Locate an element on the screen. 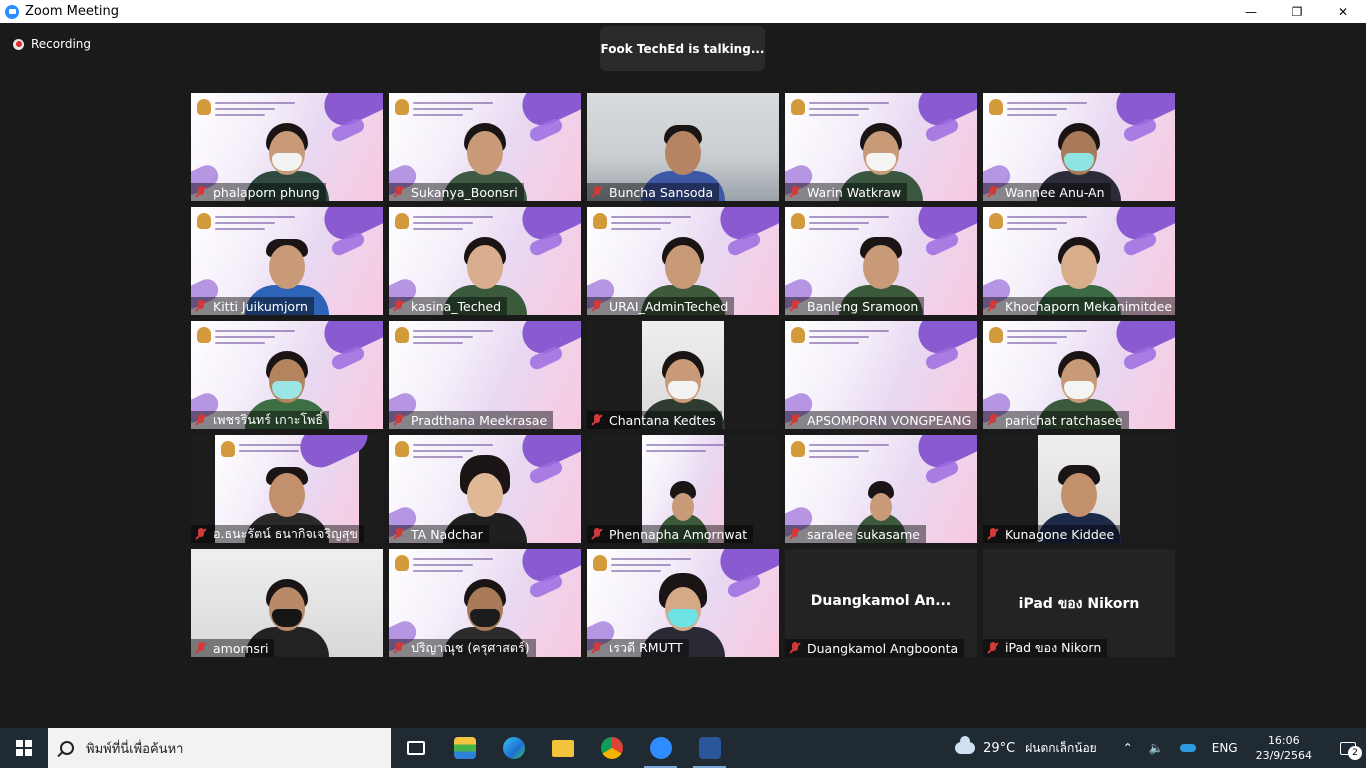 Image resolution: width=1366 pixels, height=768 pixels. taskbar-app-word is located at coordinates (709, 748).